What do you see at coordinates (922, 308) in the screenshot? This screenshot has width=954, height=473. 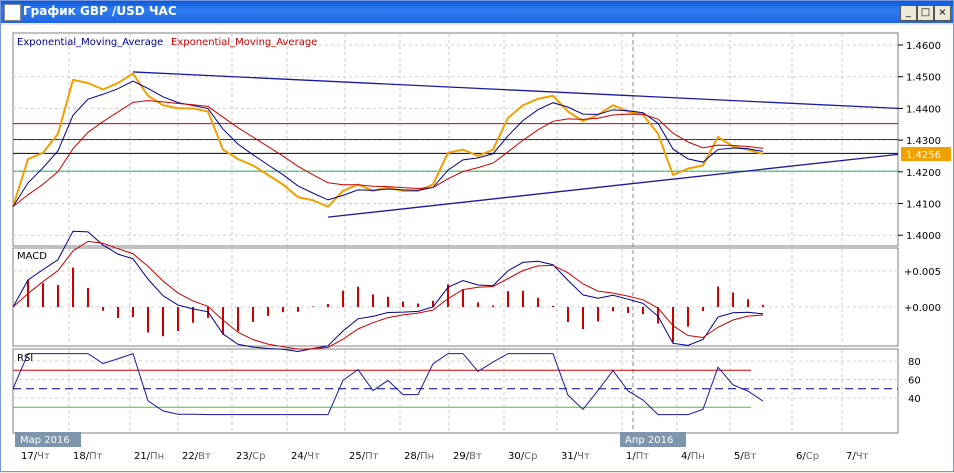 I see `macd-tick-label: +0.000` at bounding box center [922, 308].